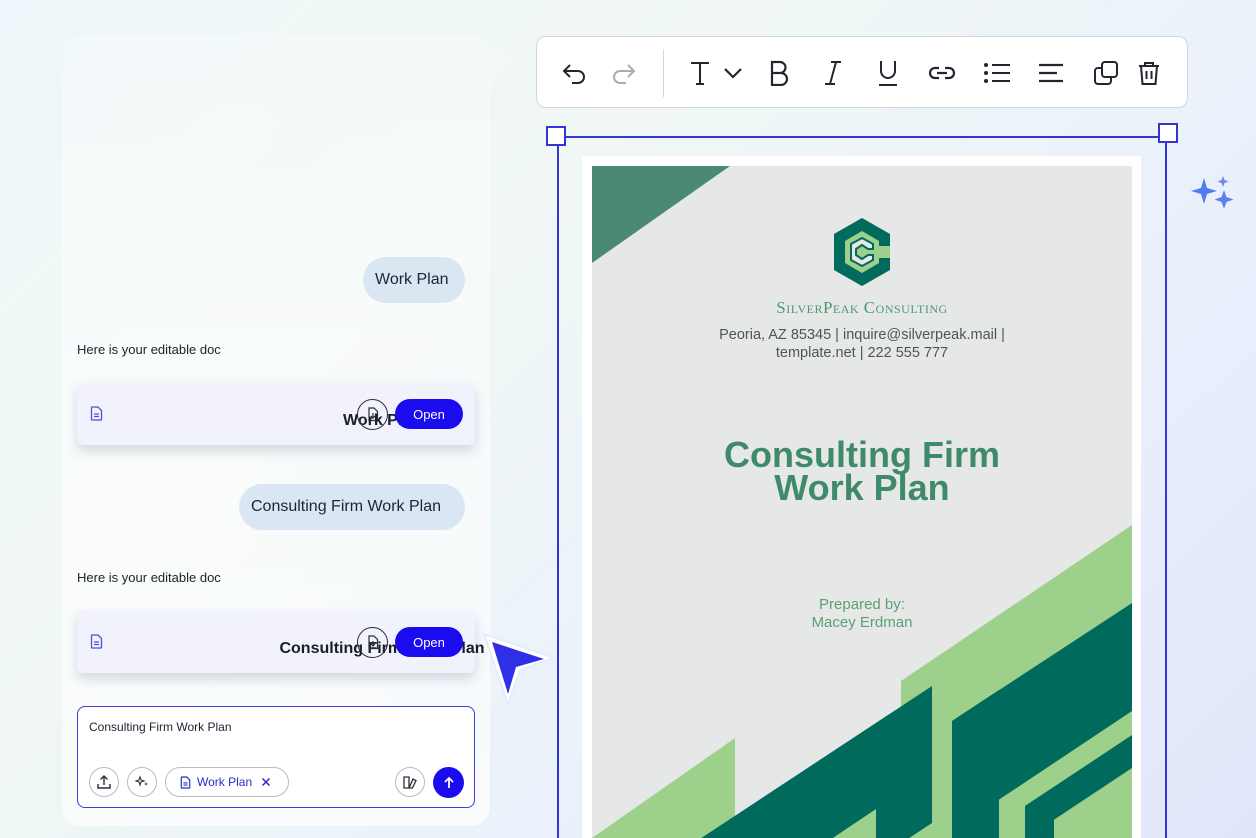 Image resolution: width=1256 pixels, height=838 pixels. I want to click on user-message-text: Consulting Firm Work Plan, so click(346, 506).